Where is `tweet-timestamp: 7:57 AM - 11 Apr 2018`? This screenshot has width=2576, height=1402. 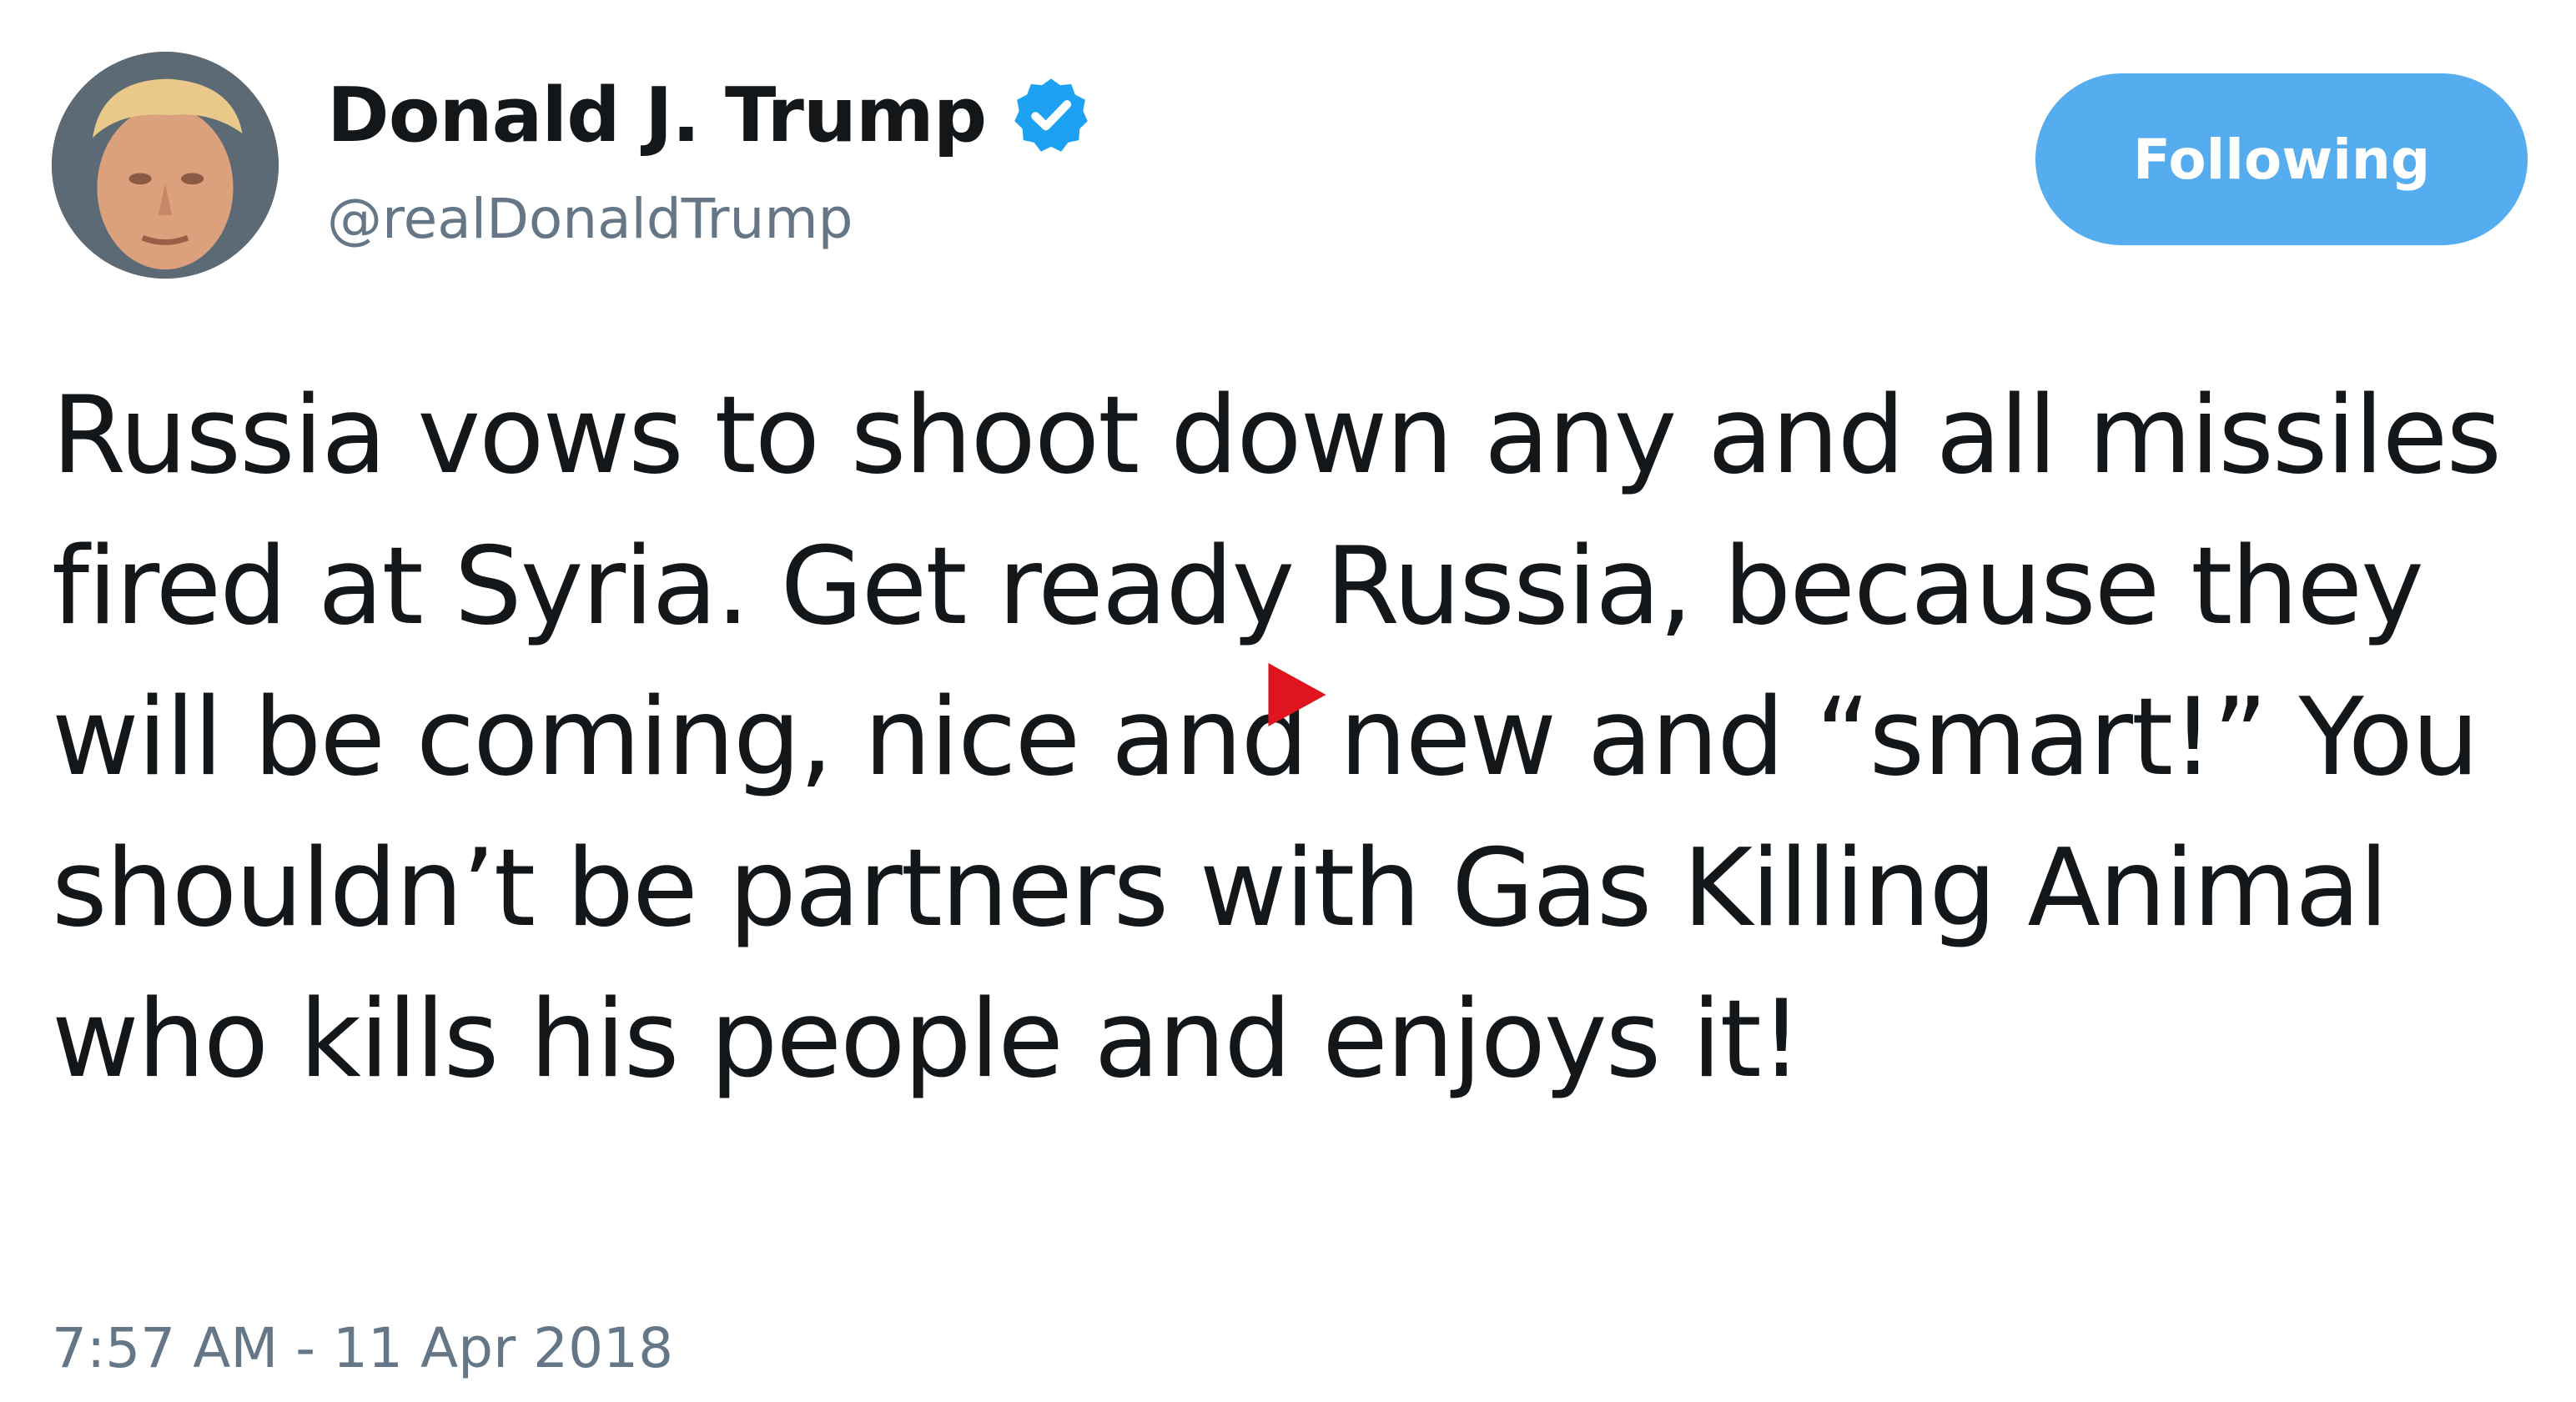
tweet-timestamp: 7:57 AM - 11 Apr 2018 is located at coordinates (362, 1348).